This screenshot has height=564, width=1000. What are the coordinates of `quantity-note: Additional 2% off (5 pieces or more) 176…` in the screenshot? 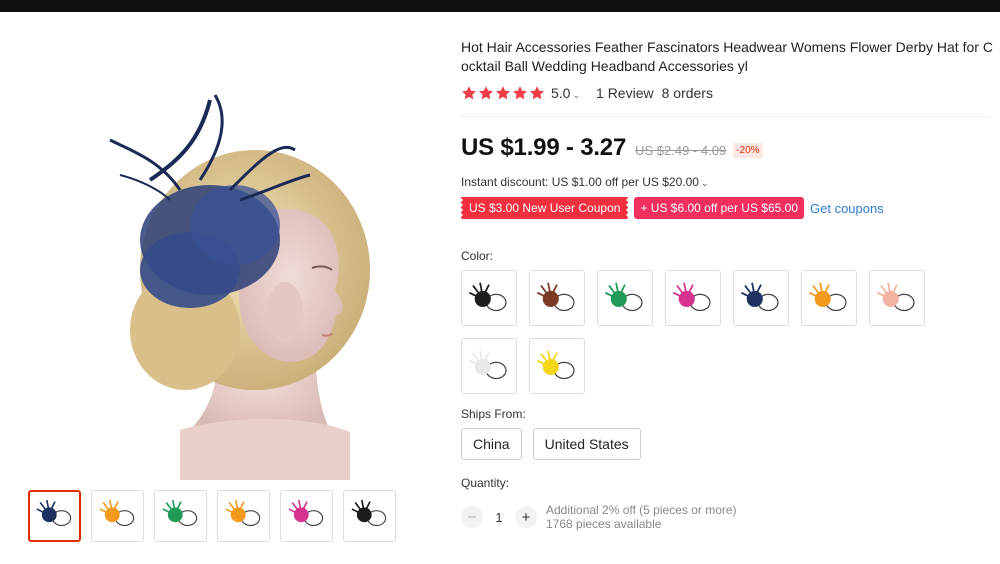 It's located at (641, 517).